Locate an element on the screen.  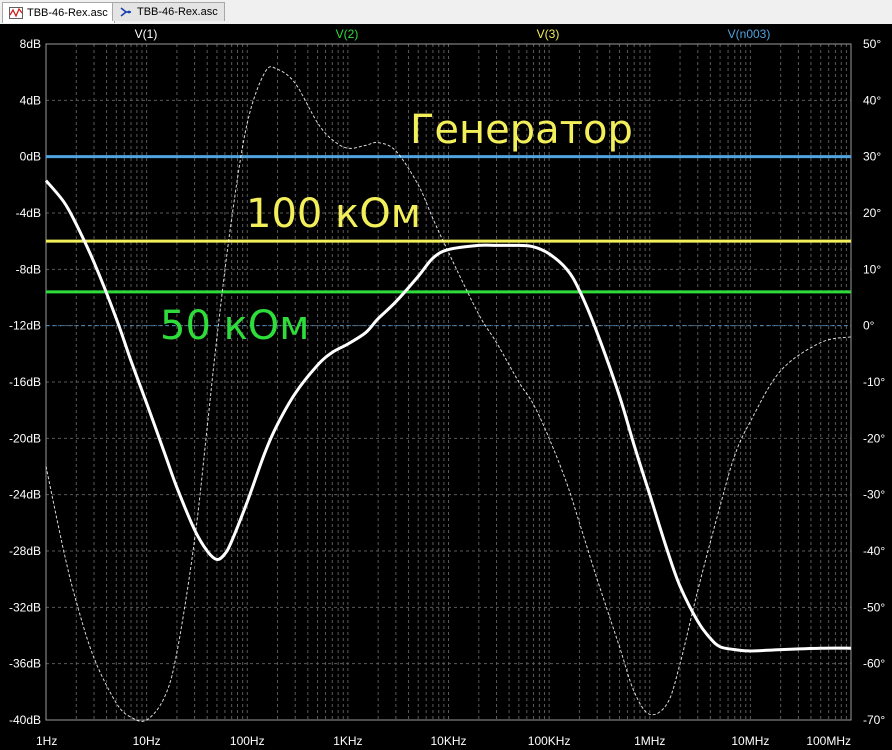
tab-bar: TBB-46-Rex.asc TBB-46-Rex.asc is located at coordinates (446, 12).